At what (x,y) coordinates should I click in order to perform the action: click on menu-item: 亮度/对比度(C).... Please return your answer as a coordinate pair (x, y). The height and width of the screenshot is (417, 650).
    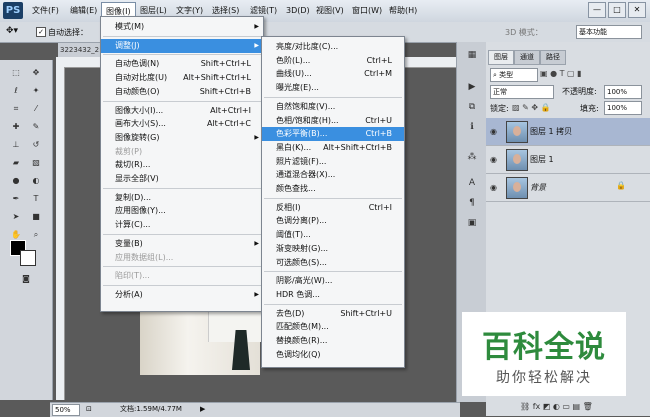
    Looking at the image, I should click on (333, 47).